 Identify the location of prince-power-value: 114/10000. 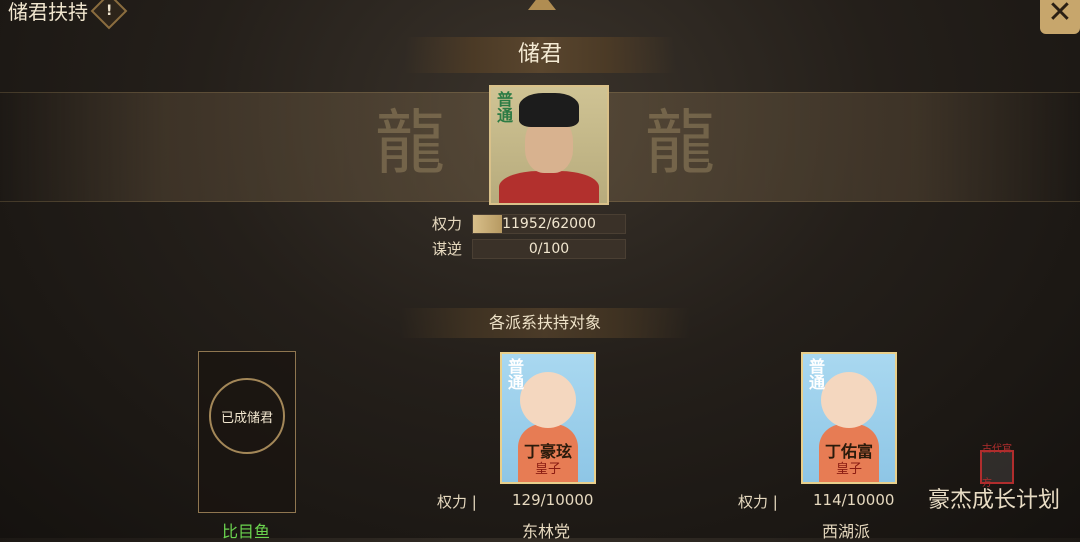
(854, 500).